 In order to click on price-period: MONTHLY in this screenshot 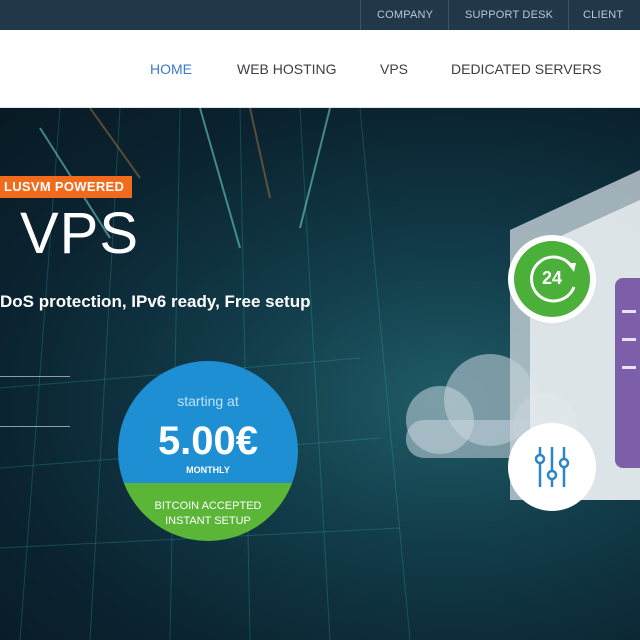, I will do `click(208, 470)`.